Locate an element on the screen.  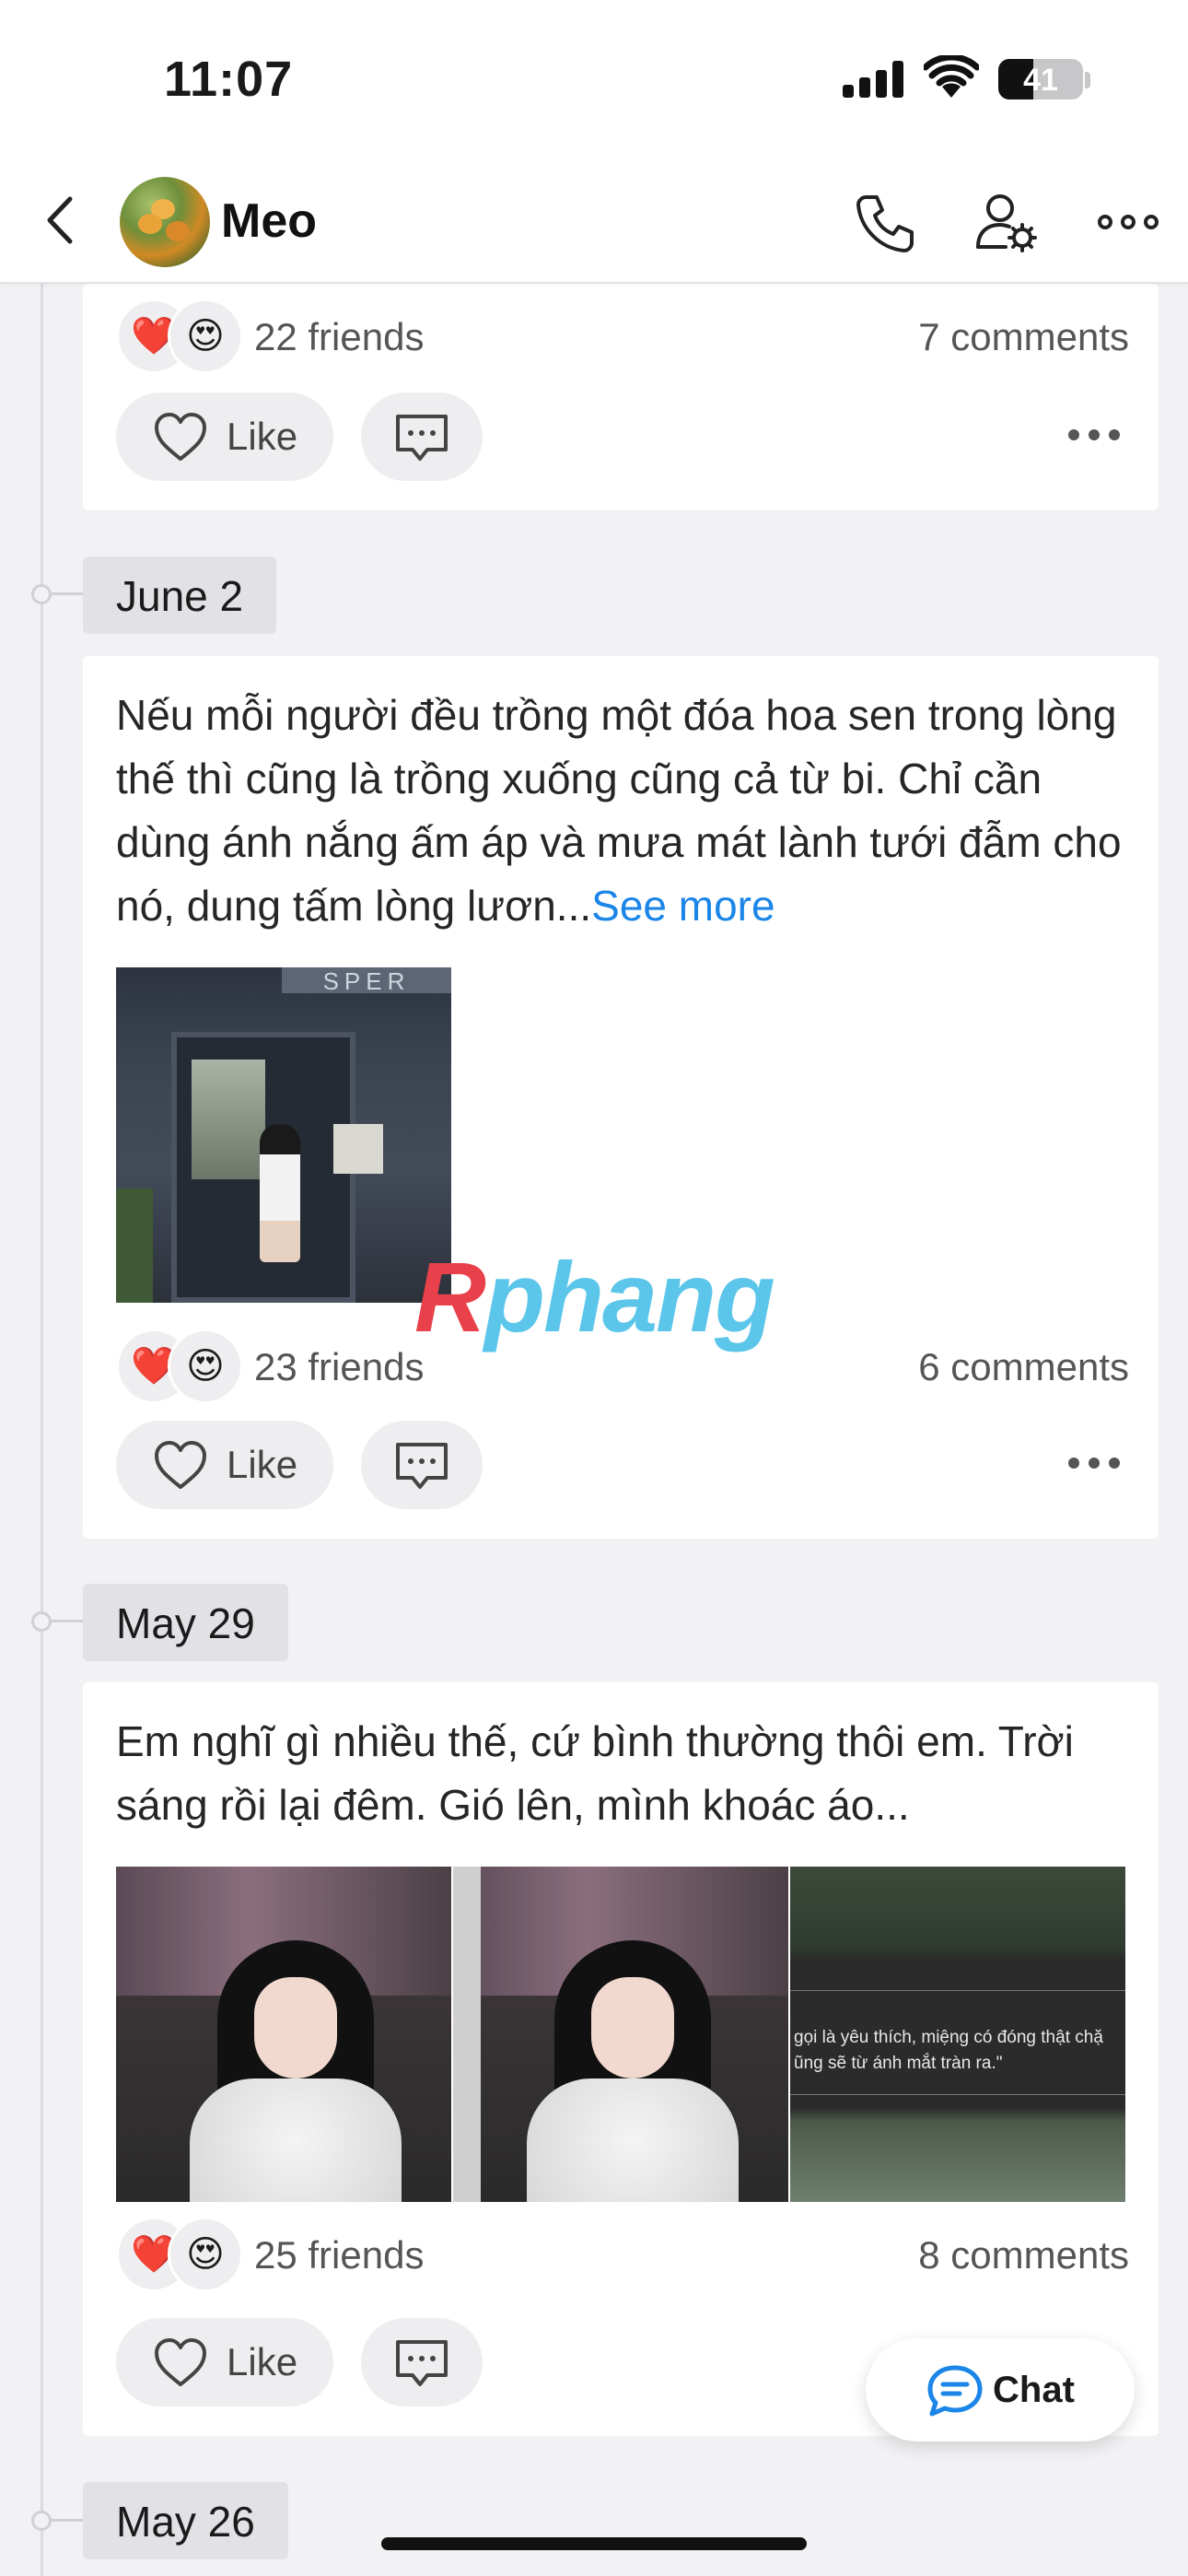
cellular-signal-icon is located at coordinates (873, 79).